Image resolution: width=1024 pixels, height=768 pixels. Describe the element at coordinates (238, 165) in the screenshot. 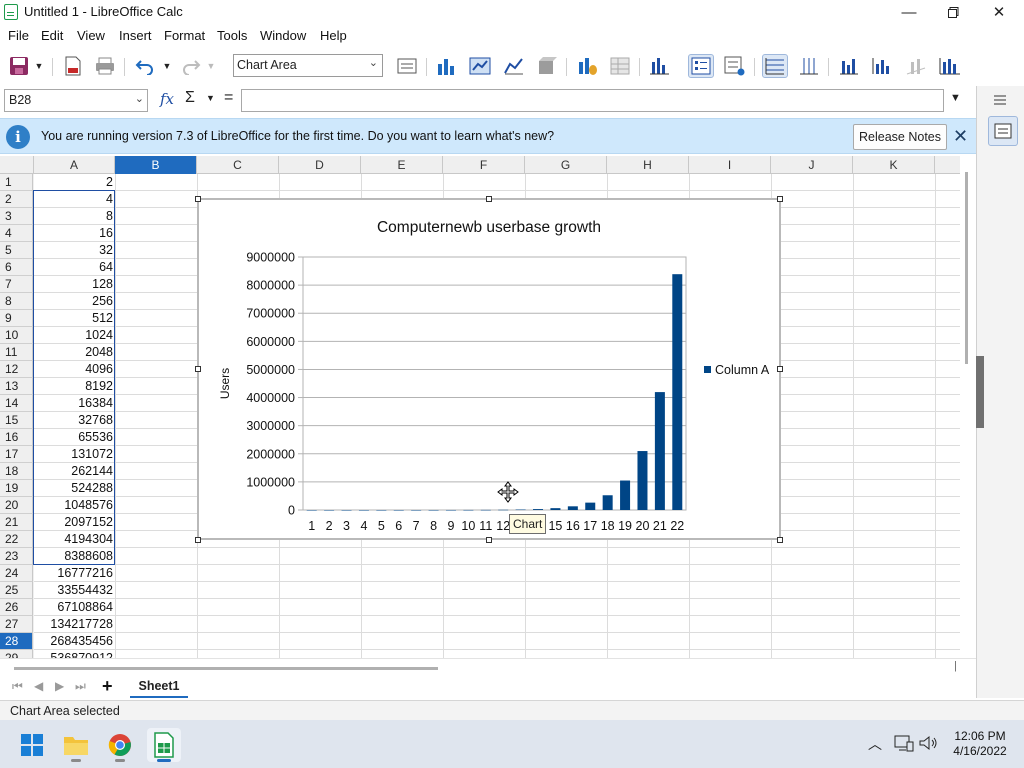

I see `column-header: C` at that location.